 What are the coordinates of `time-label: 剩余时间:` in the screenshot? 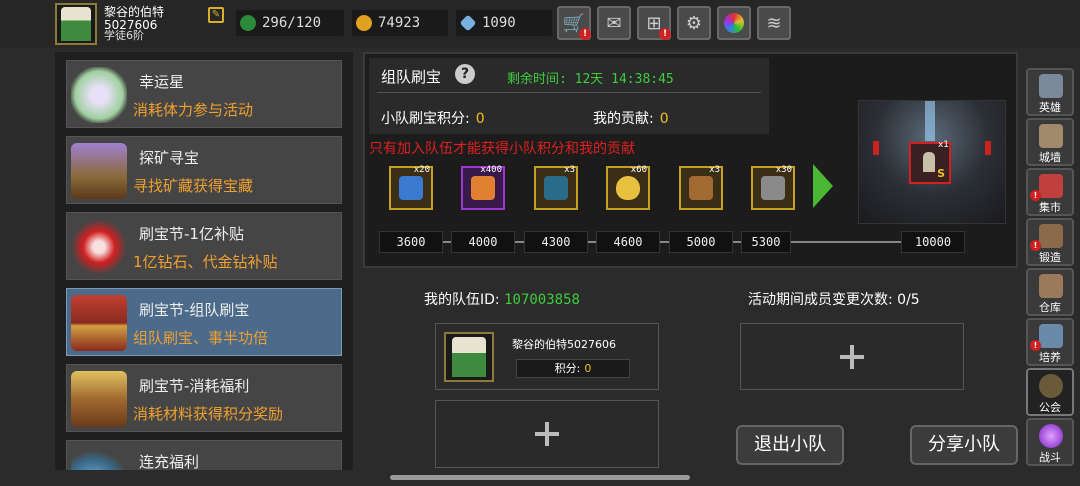 It's located at (537, 79).